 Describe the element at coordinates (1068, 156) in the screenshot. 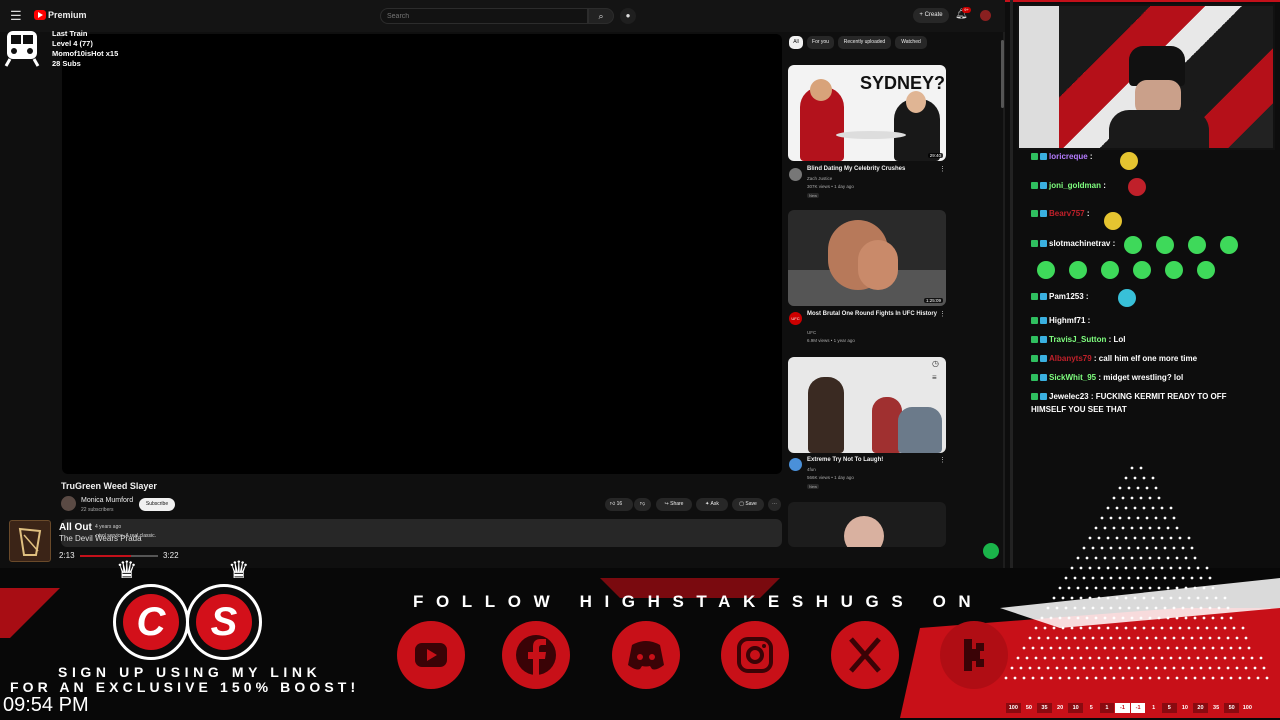

I see `chat-username: loricreque` at that location.